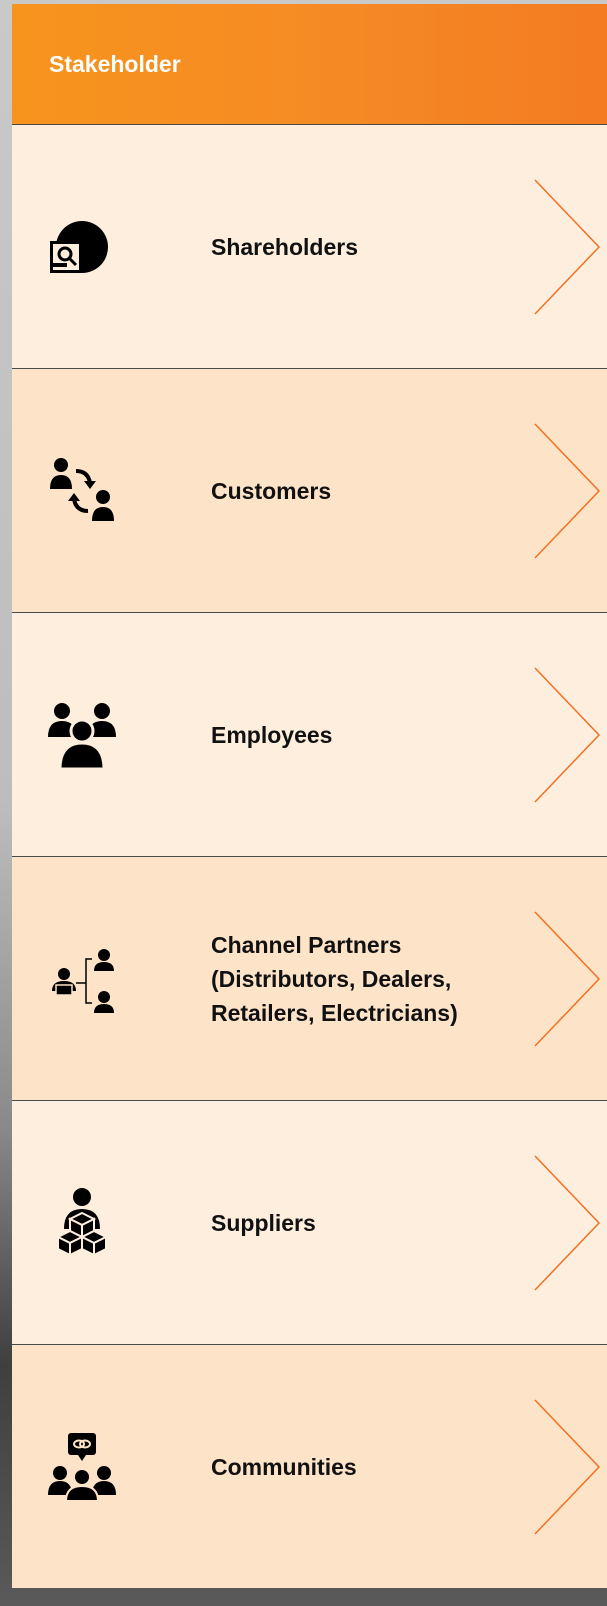  What do you see at coordinates (284, 1466) in the screenshot?
I see `stakeholder-label: Communities` at bounding box center [284, 1466].